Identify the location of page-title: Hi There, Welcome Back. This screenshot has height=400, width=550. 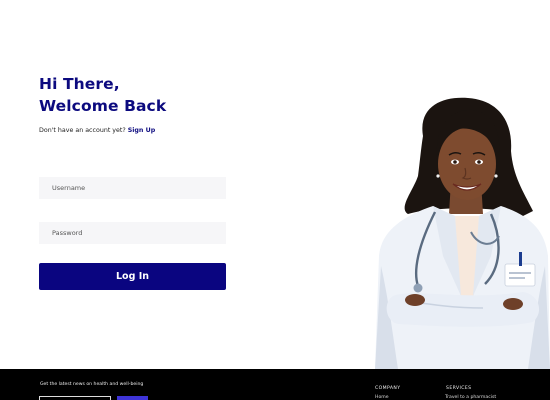
(102, 95).